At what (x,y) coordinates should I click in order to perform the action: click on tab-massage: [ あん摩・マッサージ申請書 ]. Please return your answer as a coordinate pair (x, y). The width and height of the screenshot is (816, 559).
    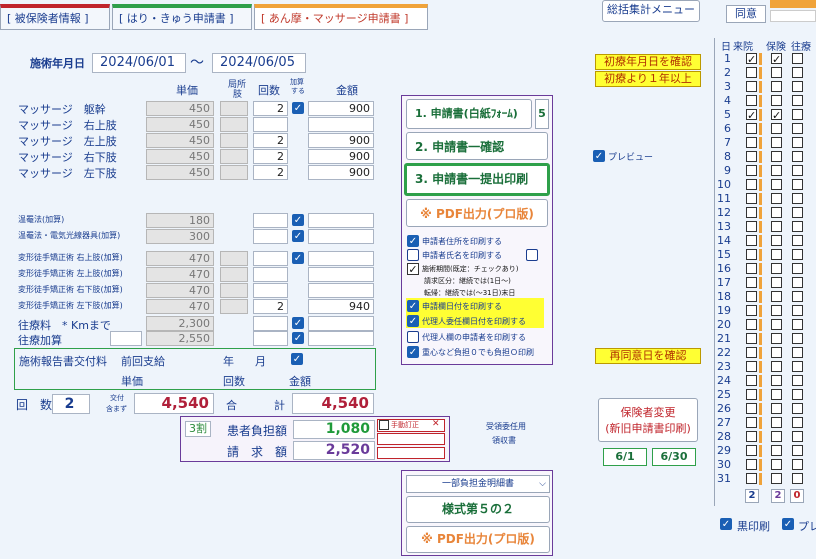
    Looking at the image, I should click on (341, 17).